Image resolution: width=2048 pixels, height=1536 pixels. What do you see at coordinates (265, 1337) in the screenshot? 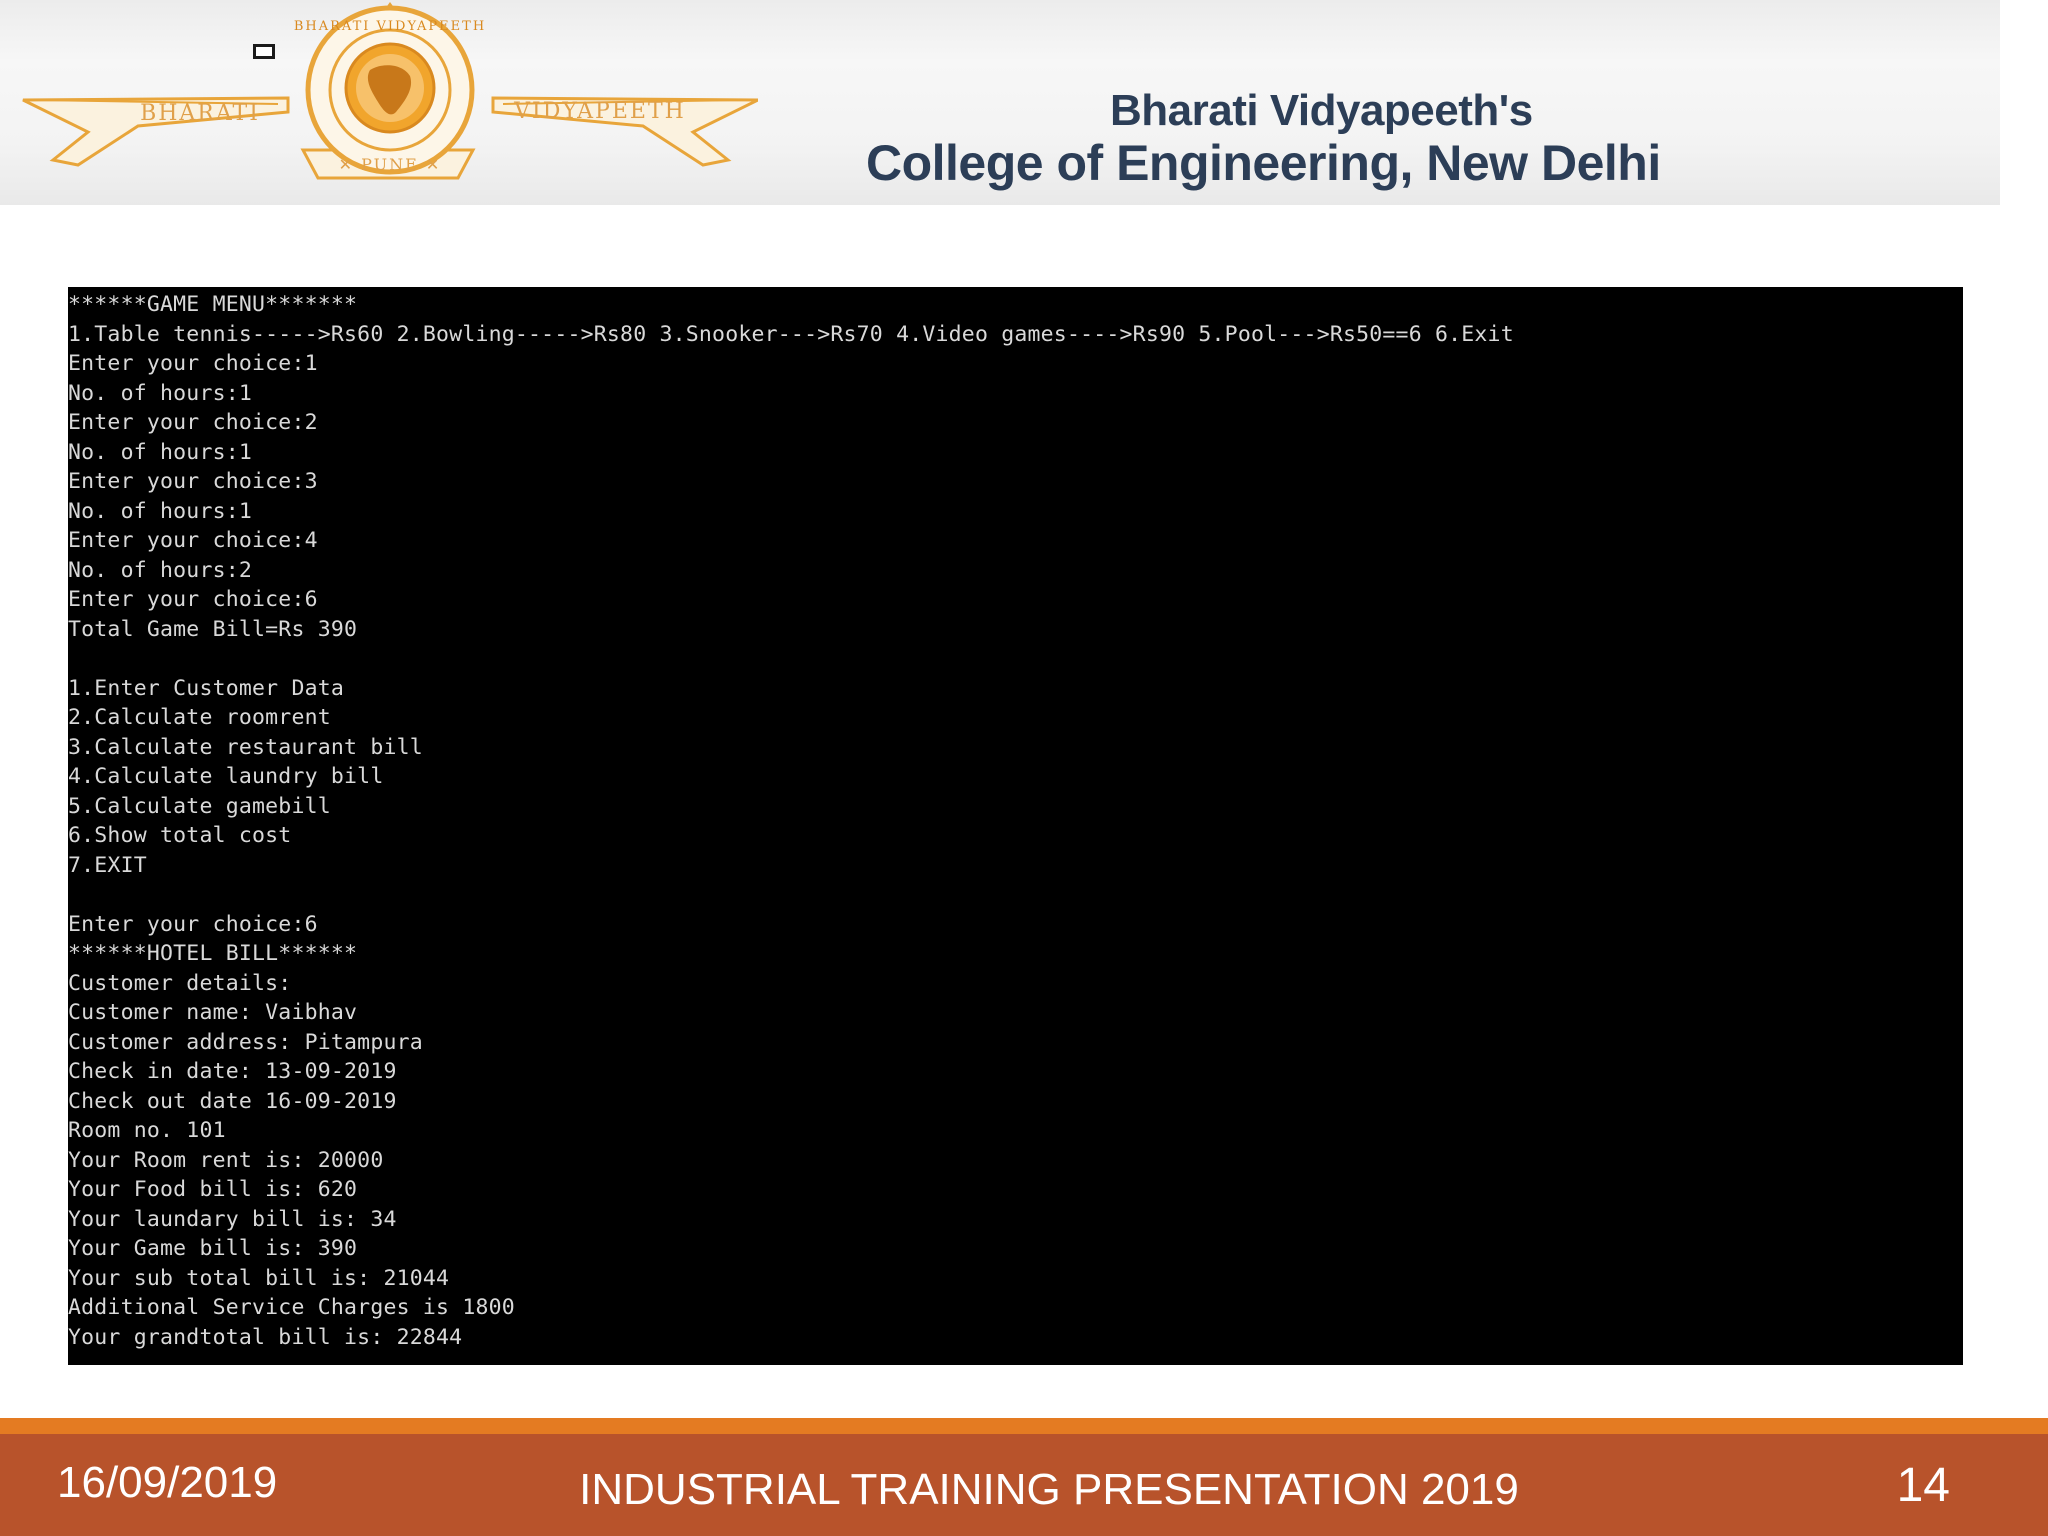
I see `console-line: Your grandtotal bill is: 22844` at bounding box center [265, 1337].